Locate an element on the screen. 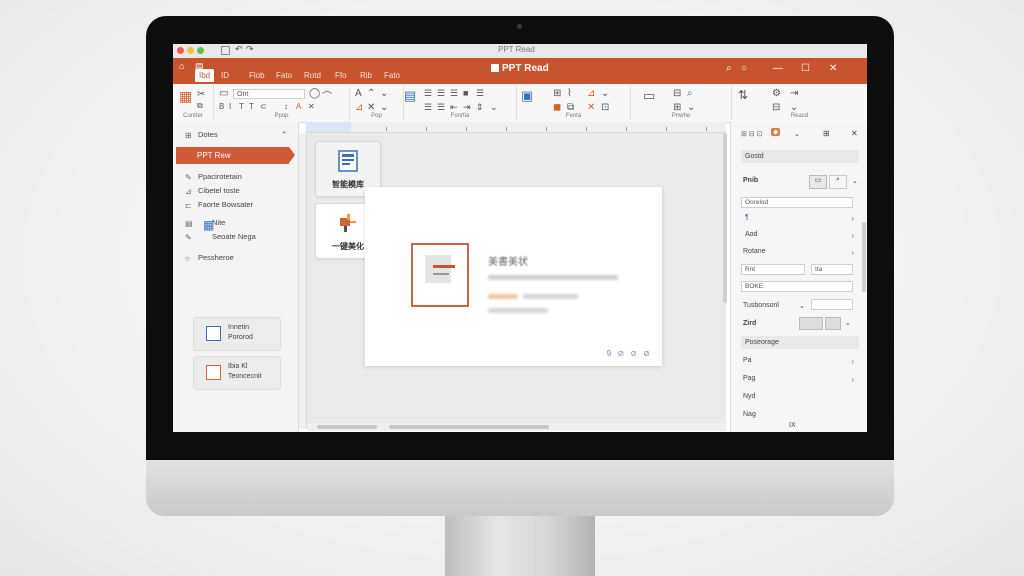 The height and width of the screenshot is (576, 1024). collapse-pane-icon: ⌃ is located at coordinates (284, 134).